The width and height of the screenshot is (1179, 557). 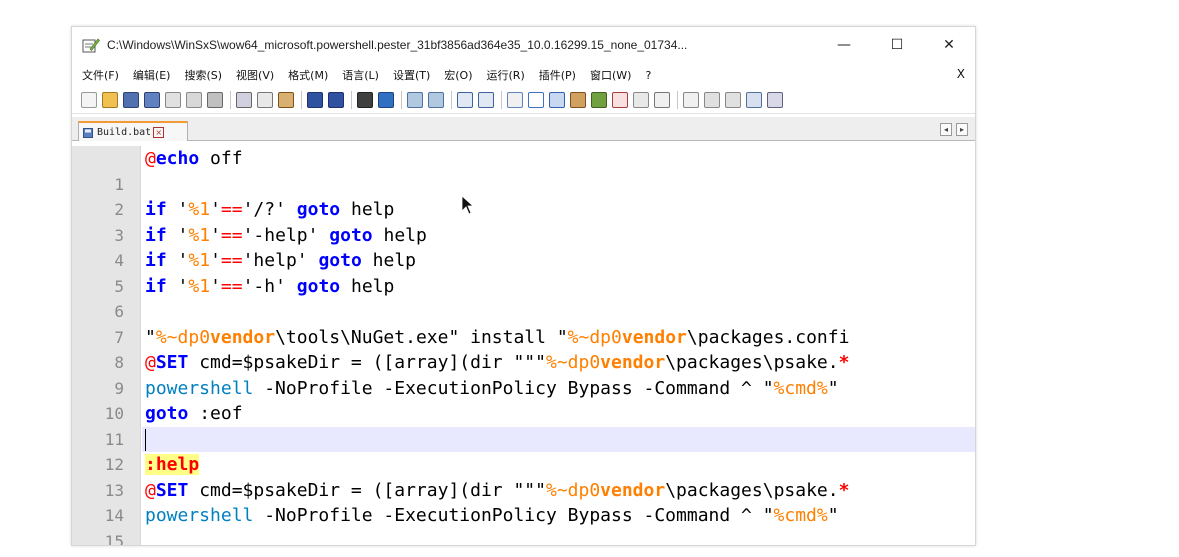 I want to click on save-all-icon, so click(x=152, y=99).